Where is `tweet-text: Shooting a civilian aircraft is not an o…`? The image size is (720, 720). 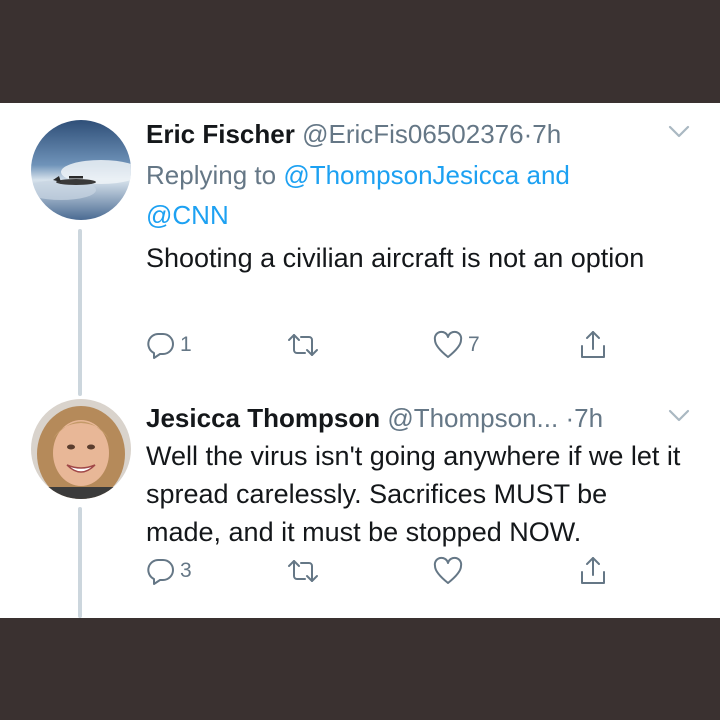
tweet-text: Shooting a civilian aircraft is not an o… is located at coordinates (395, 258).